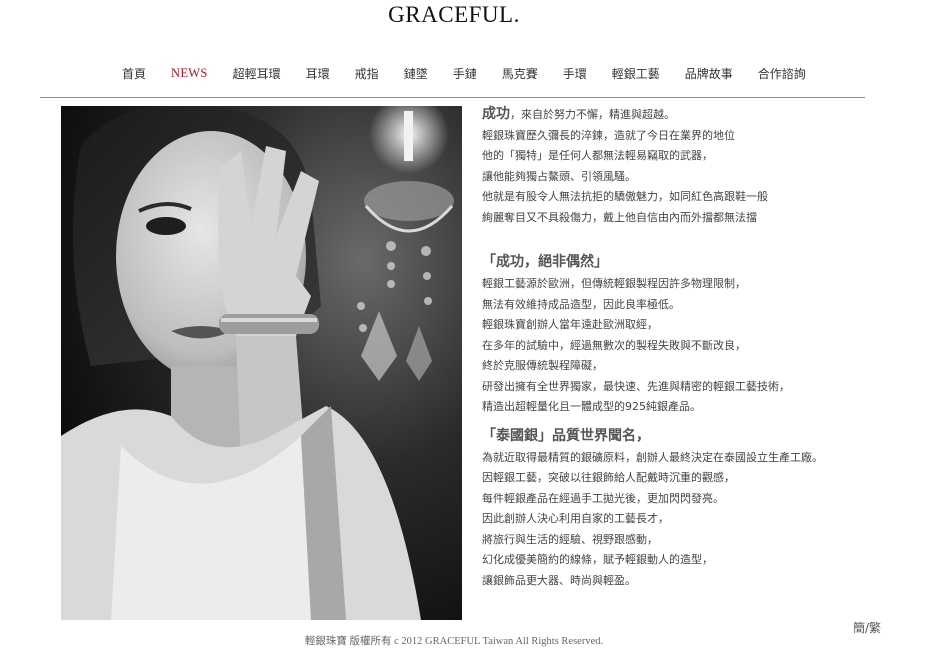 This screenshot has width=935, height=652. Describe the element at coordinates (570, 539) in the screenshot. I see `text-line: 將旅行與生活的經驗、視野跟感動，` at that location.